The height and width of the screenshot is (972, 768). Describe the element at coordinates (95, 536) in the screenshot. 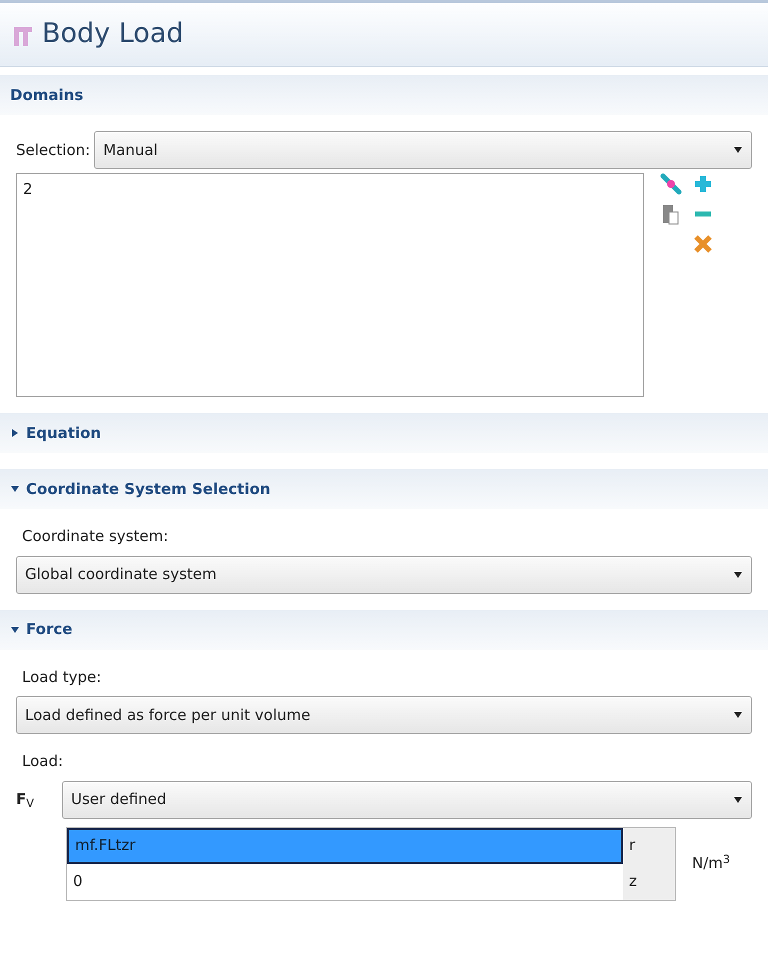

I see `field-label: Coordinate system:` at that location.